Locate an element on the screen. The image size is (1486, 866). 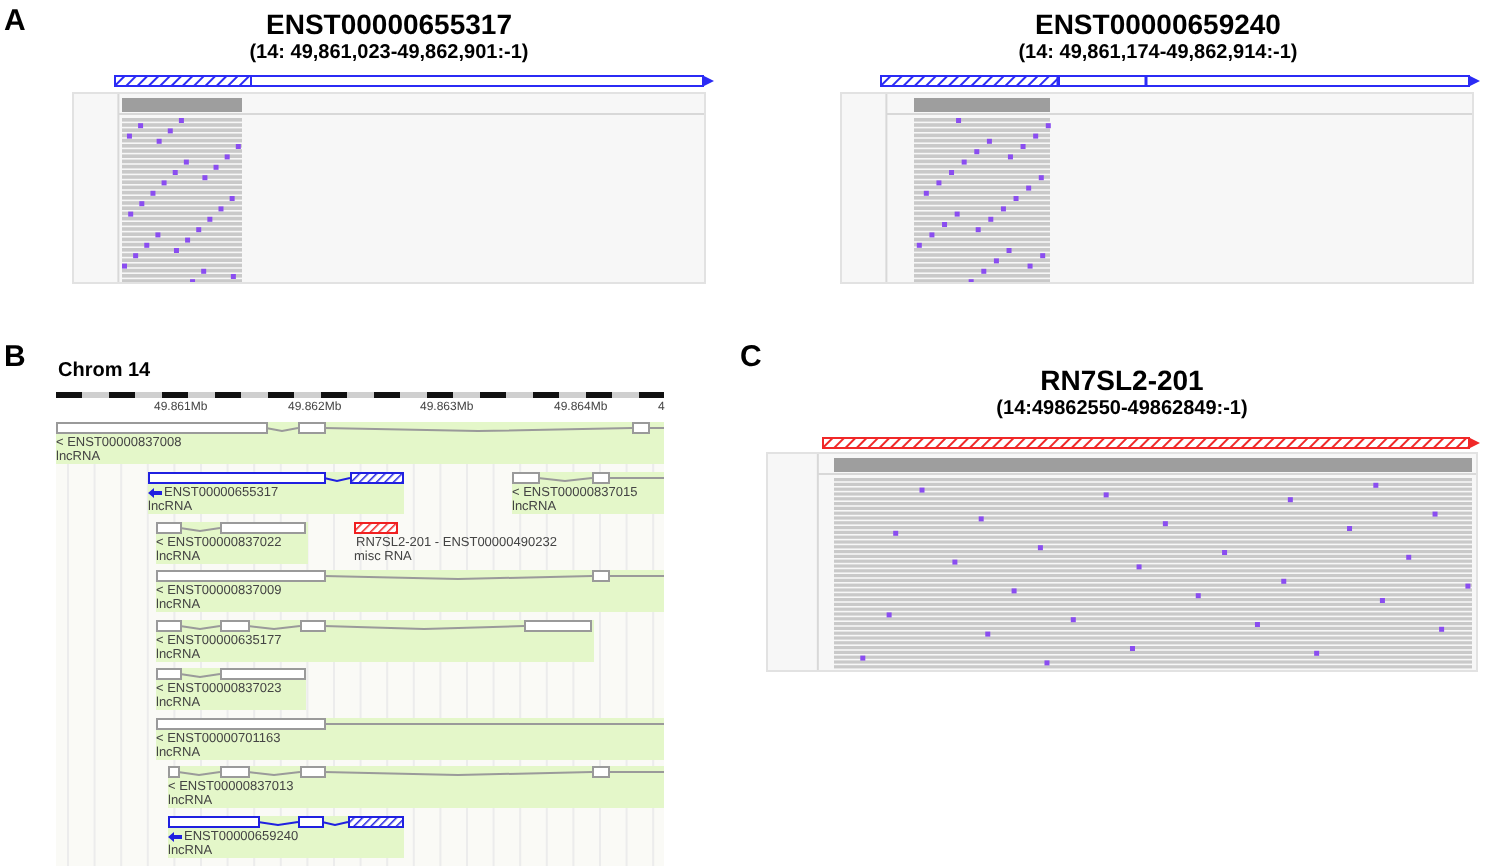
panel-letter: A is located at coordinates (15, 22).